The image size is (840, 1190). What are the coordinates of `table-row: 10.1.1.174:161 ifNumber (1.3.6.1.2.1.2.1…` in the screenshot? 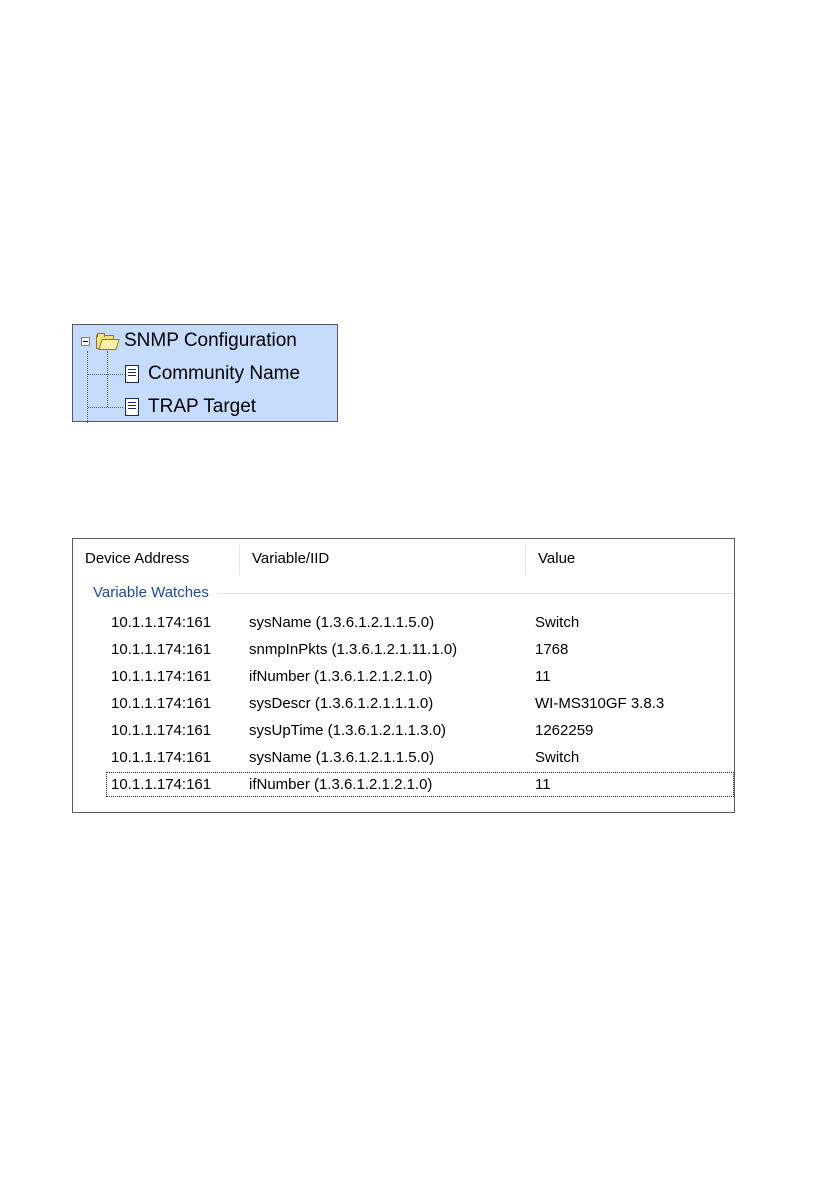 It's located at (403, 676).